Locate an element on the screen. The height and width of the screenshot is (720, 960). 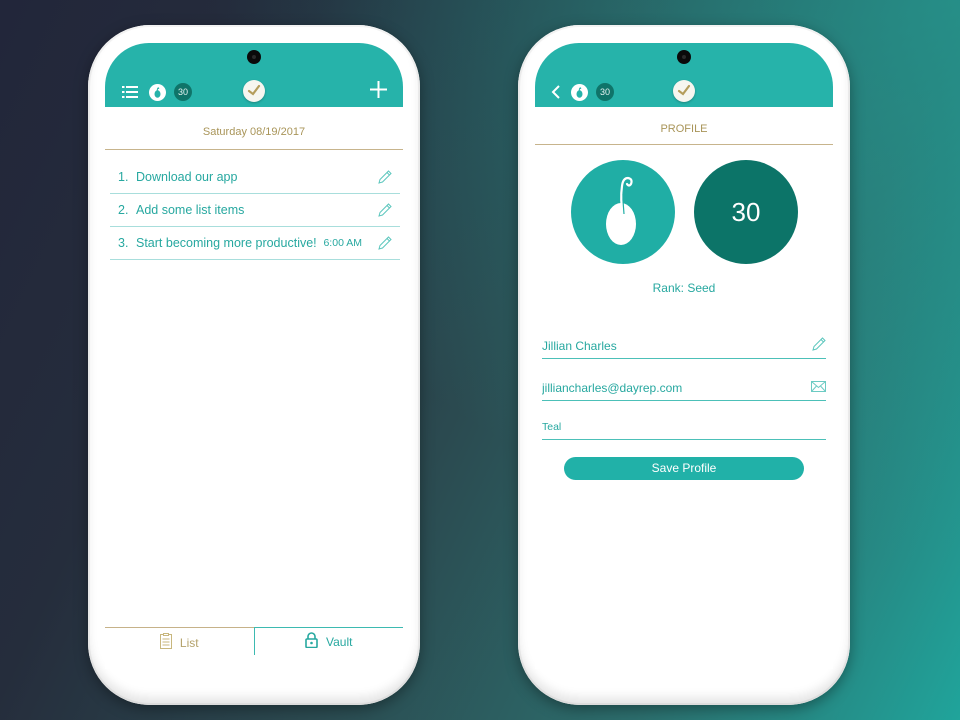
tab-vault-label: Vault is located at coordinates (339, 641).